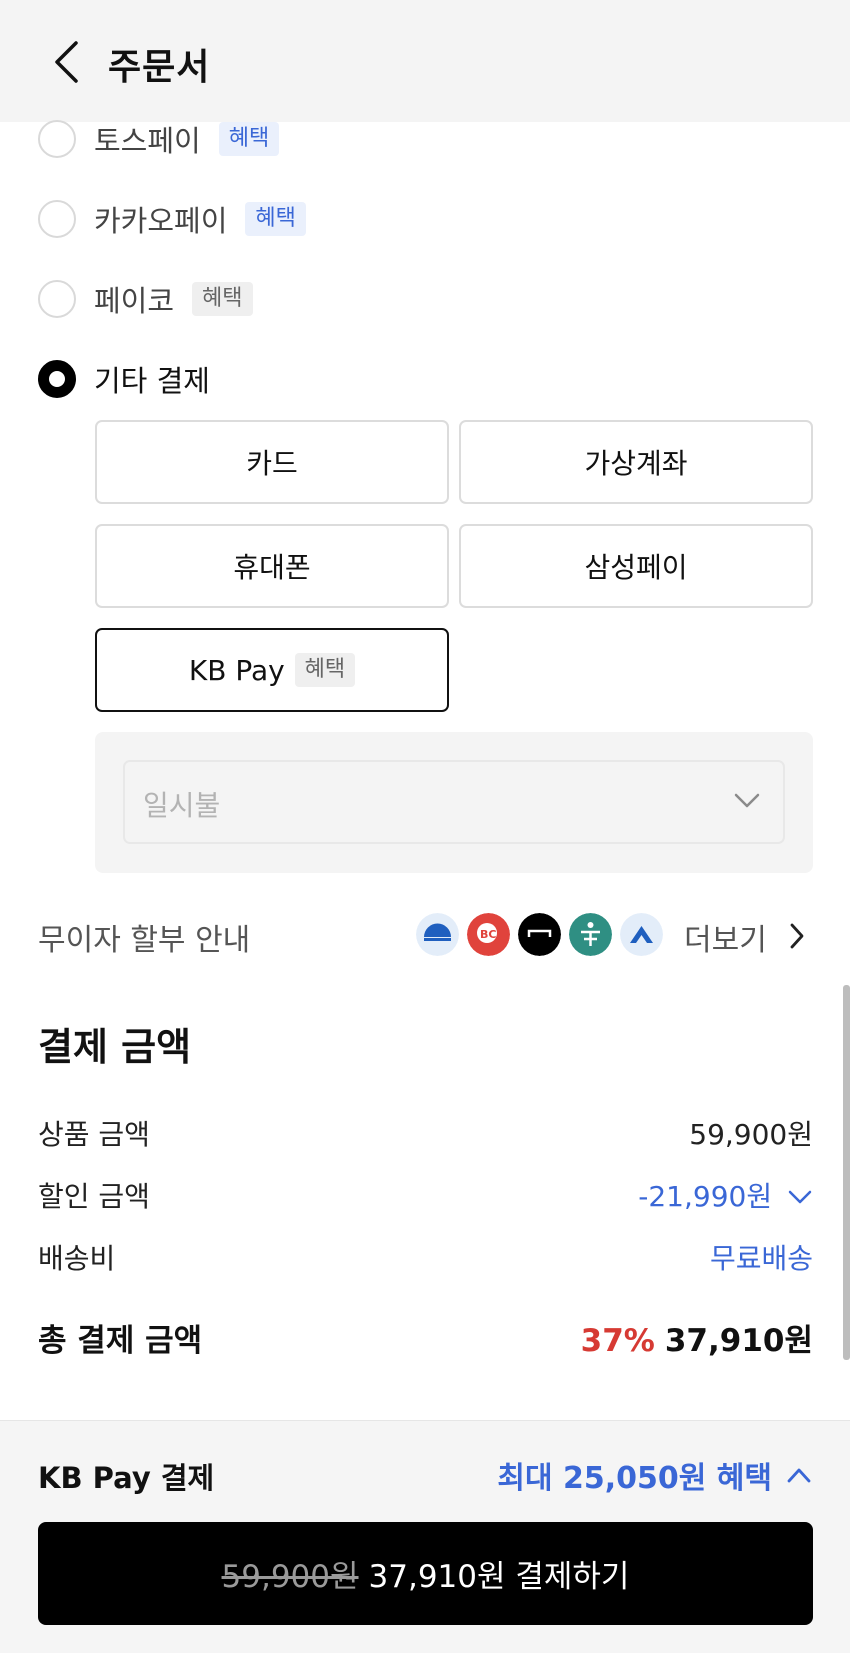 The image size is (850, 1653). What do you see at coordinates (94, 1134) in the screenshot?
I see `product-amount-label: 상품 금액` at bounding box center [94, 1134].